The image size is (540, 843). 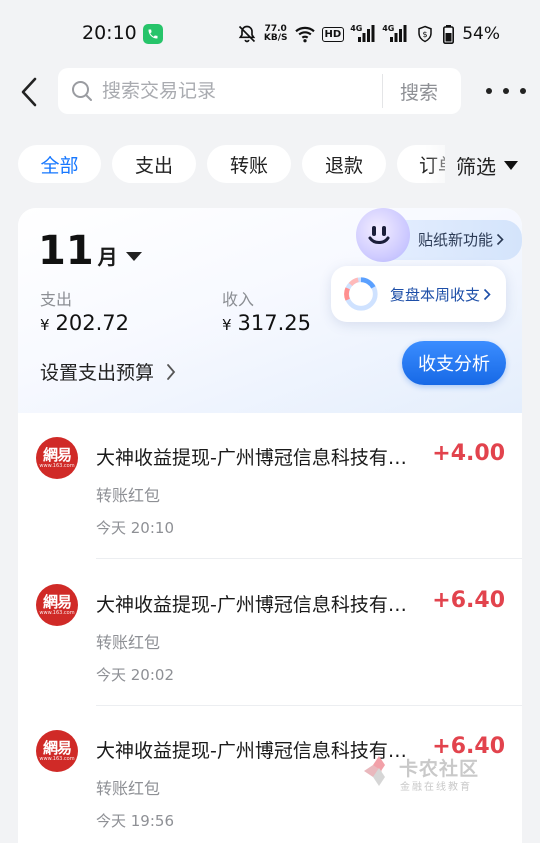 What do you see at coordinates (305, 34) in the screenshot?
I see `wifi-icon` at bounding box center [305, 34].